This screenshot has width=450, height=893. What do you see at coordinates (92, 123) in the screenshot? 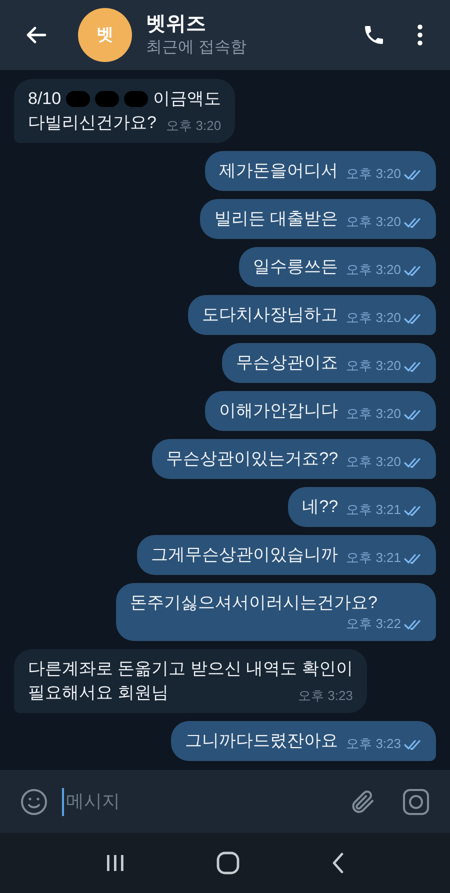
I see `message-text: 다빌리신건가요?` at bounding box center [92, 123].